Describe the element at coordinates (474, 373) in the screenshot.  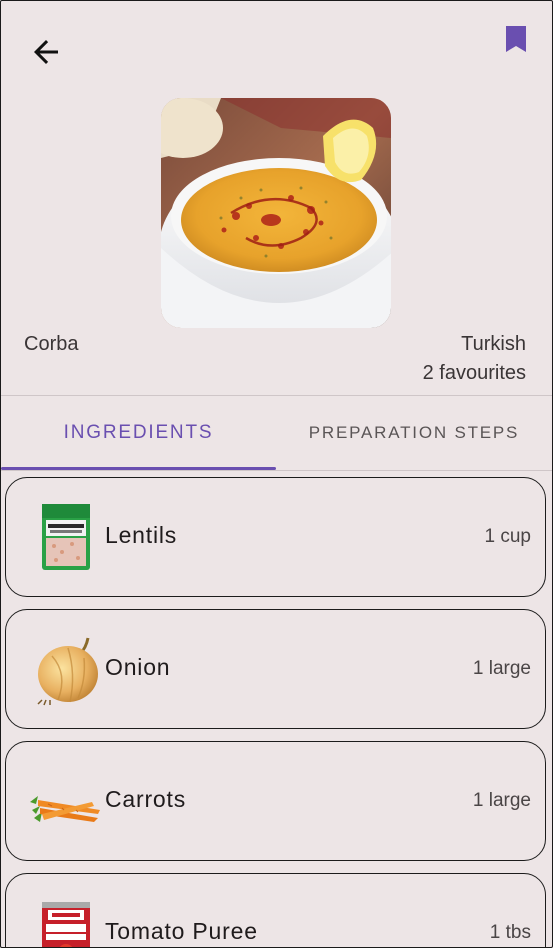
I see `favourites-count: 2 favourites` at that location.